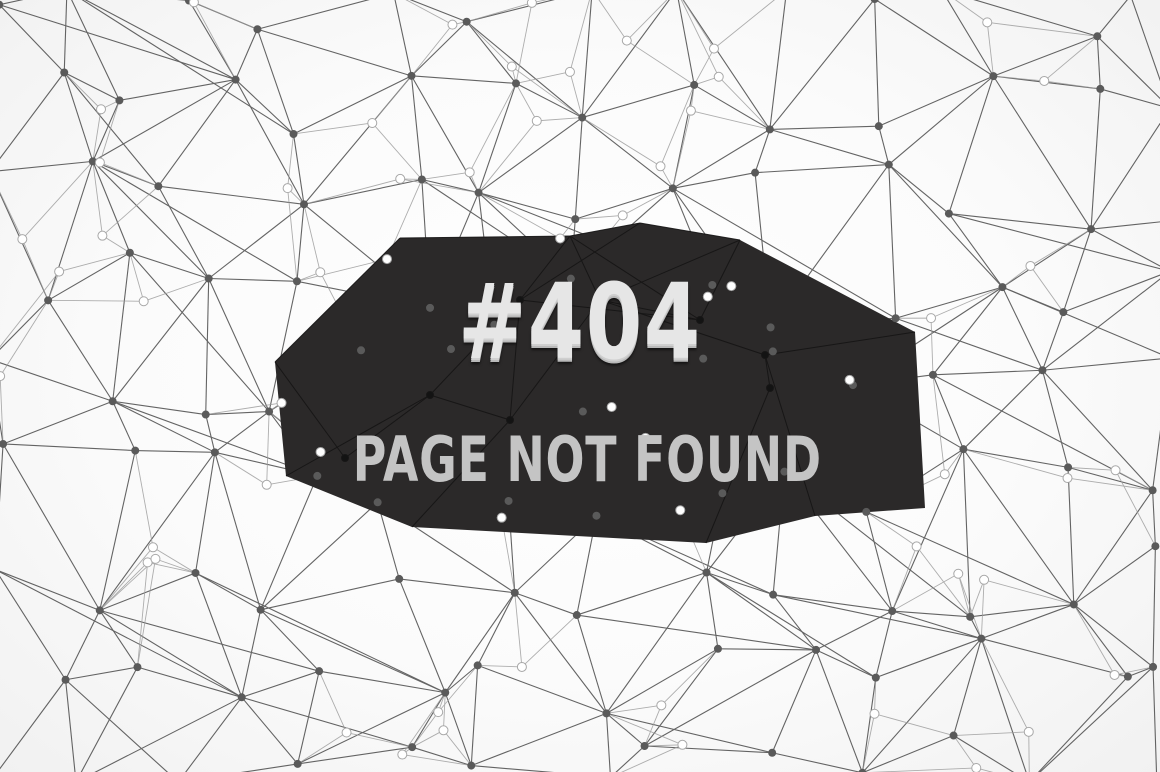 The height and width of the screenshot is (772, 1160). I want to click on banner-node, so click(430, 395).